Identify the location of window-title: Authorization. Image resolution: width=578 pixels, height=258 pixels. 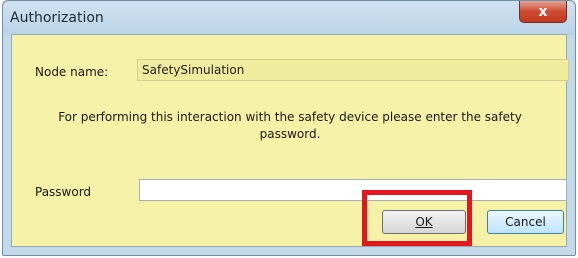
(57, 18).